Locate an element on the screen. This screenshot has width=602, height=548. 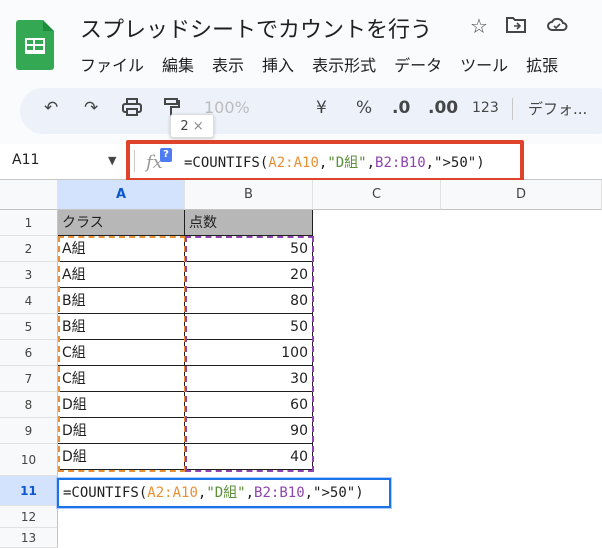
column-header-b: B is located at coordinates (249, 195).